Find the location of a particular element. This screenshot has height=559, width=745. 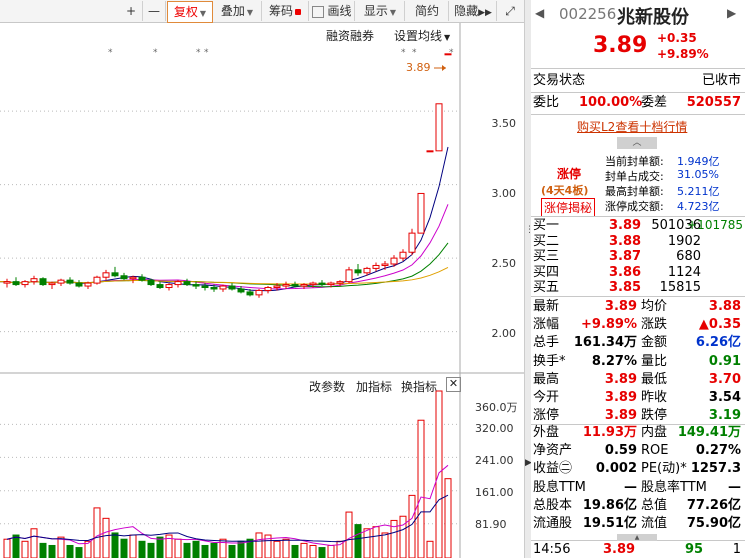

stat-label: 股息率TTM is located at coordinates (674, 487).